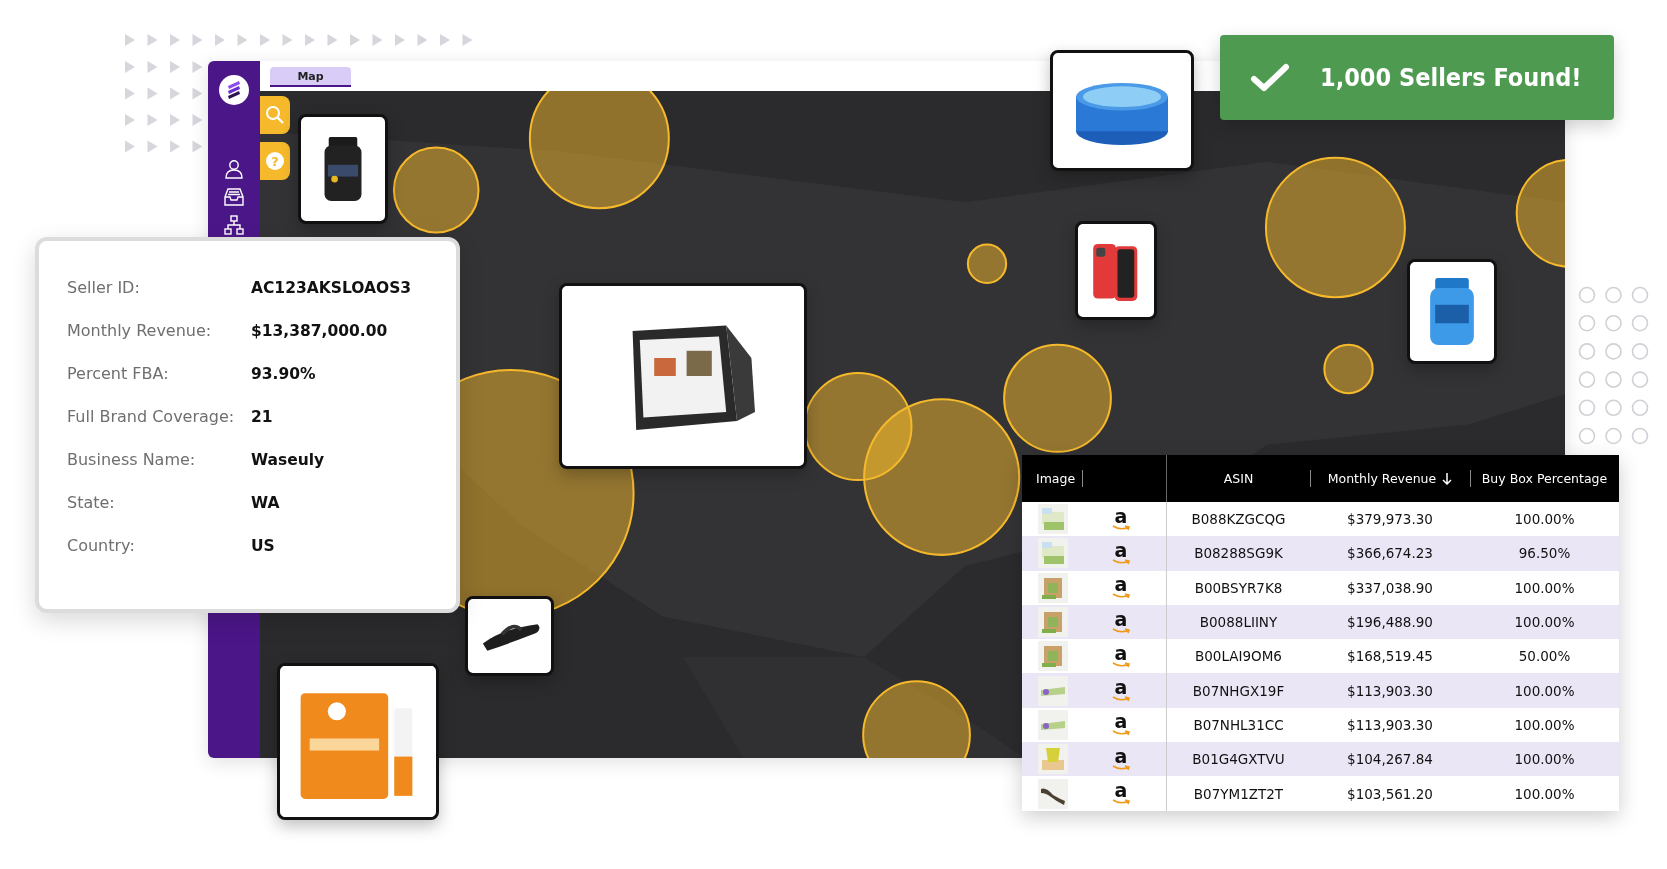 The image size is (1667, 869). What do you see at coordinates (1544, 793) in the screenshot?
I see `table-cell-text: 100.00%` at bounding box center [1544, 793].